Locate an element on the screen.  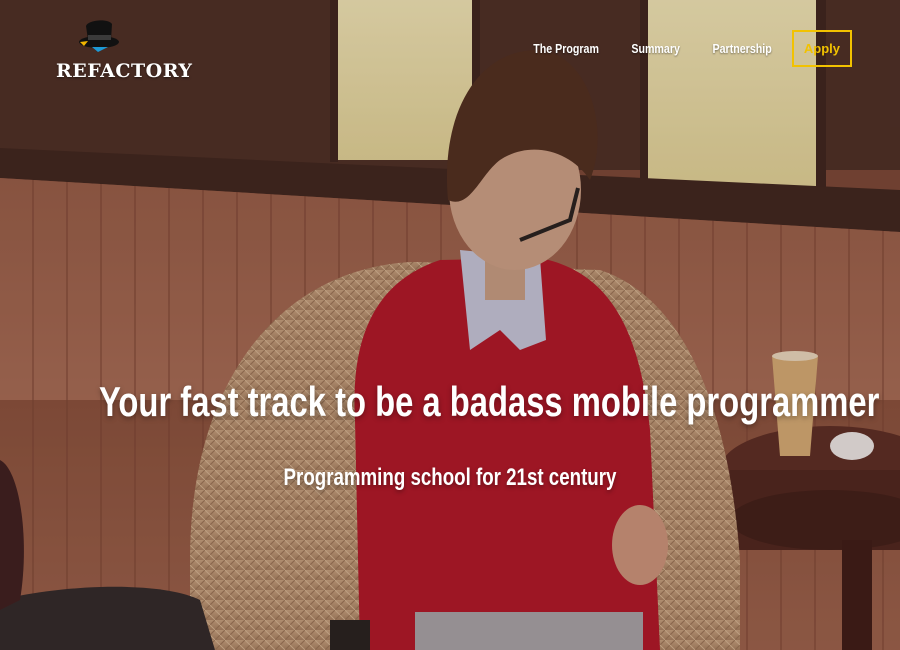
brand-logo: REFACTORY is located at coordinates (124, 50).